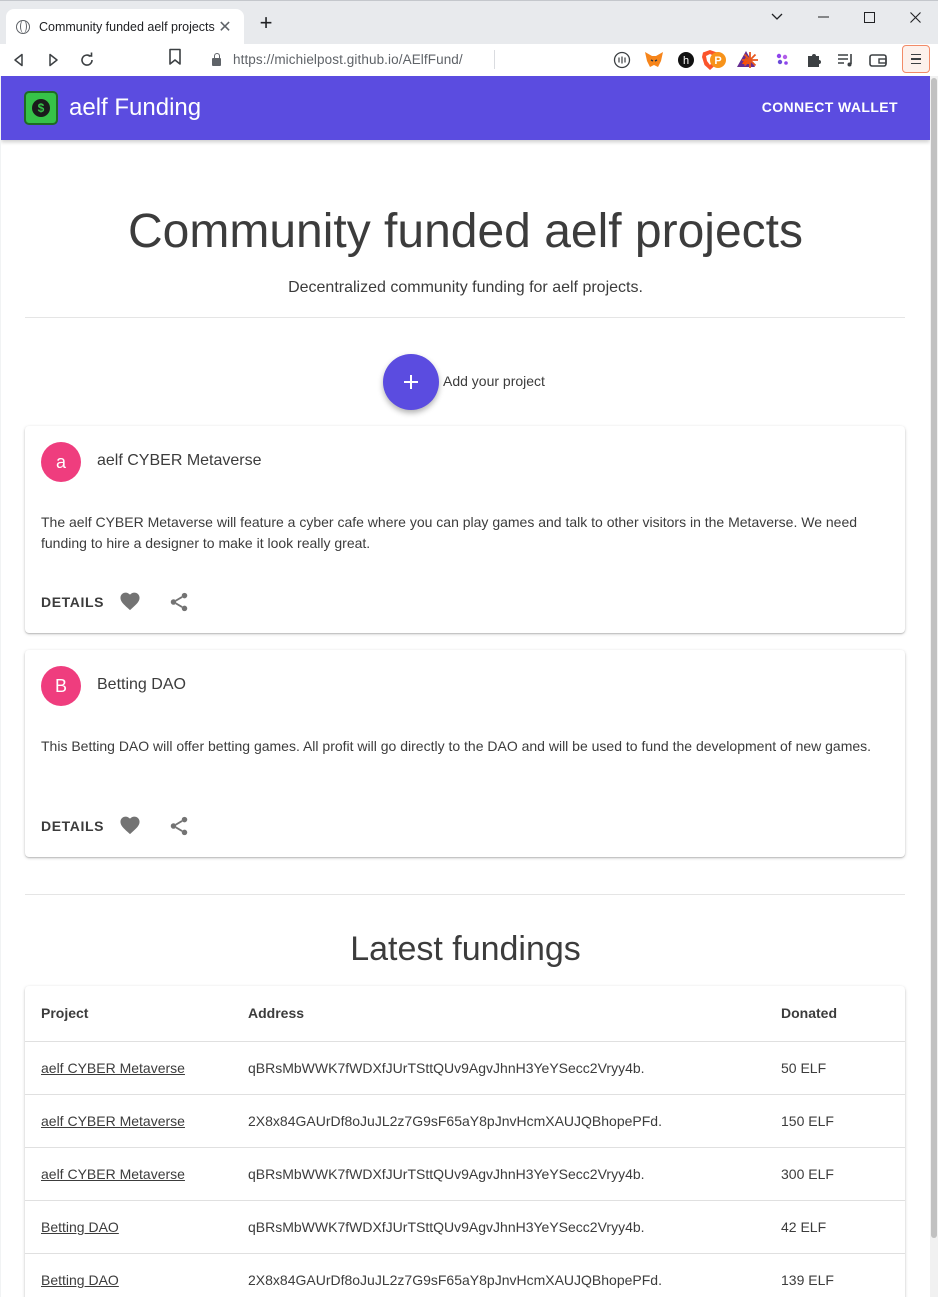  I want to click on add-project-label: Add your project, so click(494, 381).